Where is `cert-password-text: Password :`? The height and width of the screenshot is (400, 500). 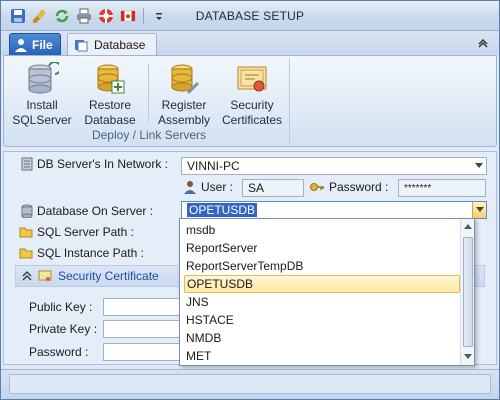 cert-password-text: Password : is located at coordinates (59, 352).